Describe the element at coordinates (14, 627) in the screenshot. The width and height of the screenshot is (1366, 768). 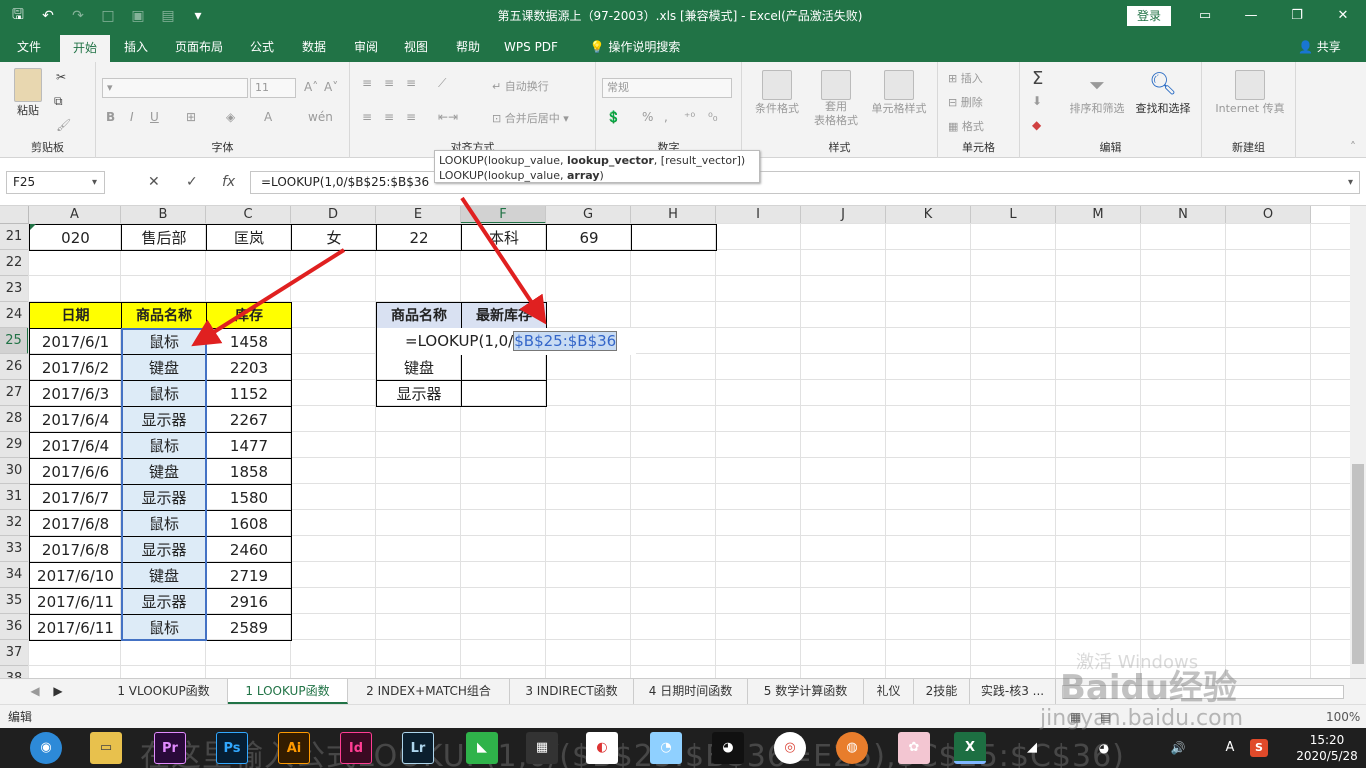
I see `row-header-36: 36` at that location.